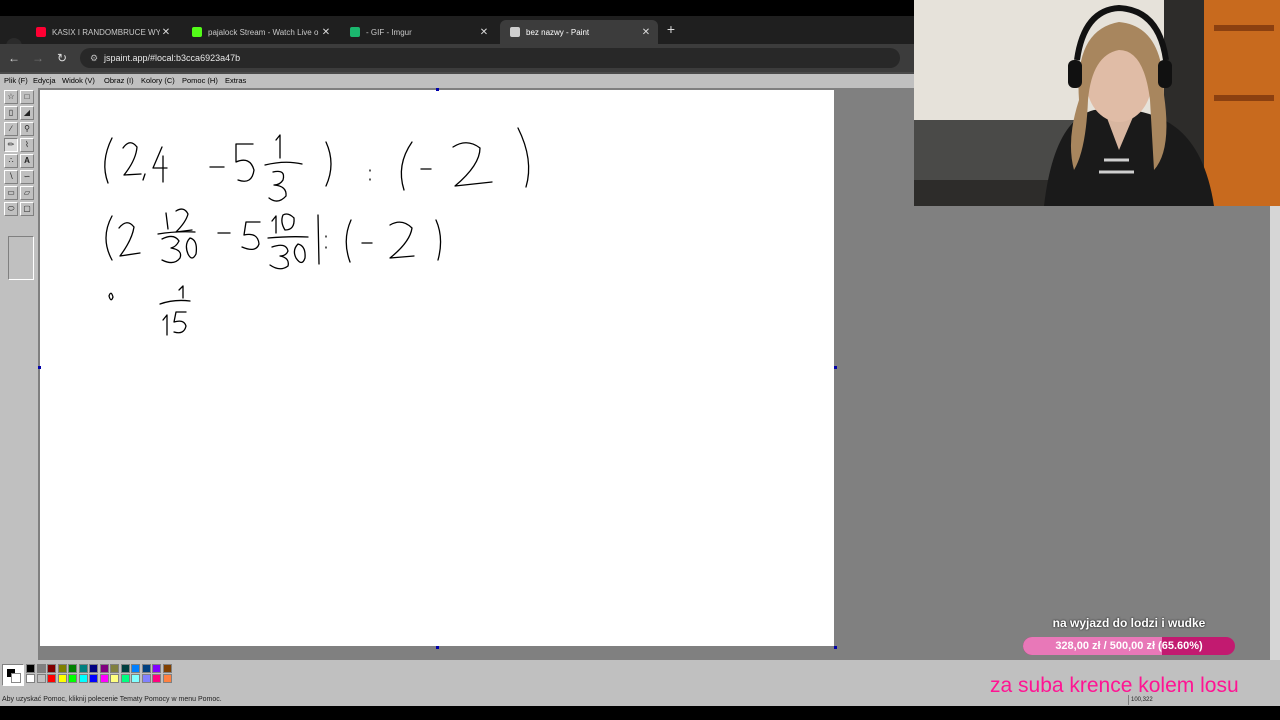 The height and width of the screenshot is (720, 1280). I want to click on streamer-webcam-image, so click(1097, 103).